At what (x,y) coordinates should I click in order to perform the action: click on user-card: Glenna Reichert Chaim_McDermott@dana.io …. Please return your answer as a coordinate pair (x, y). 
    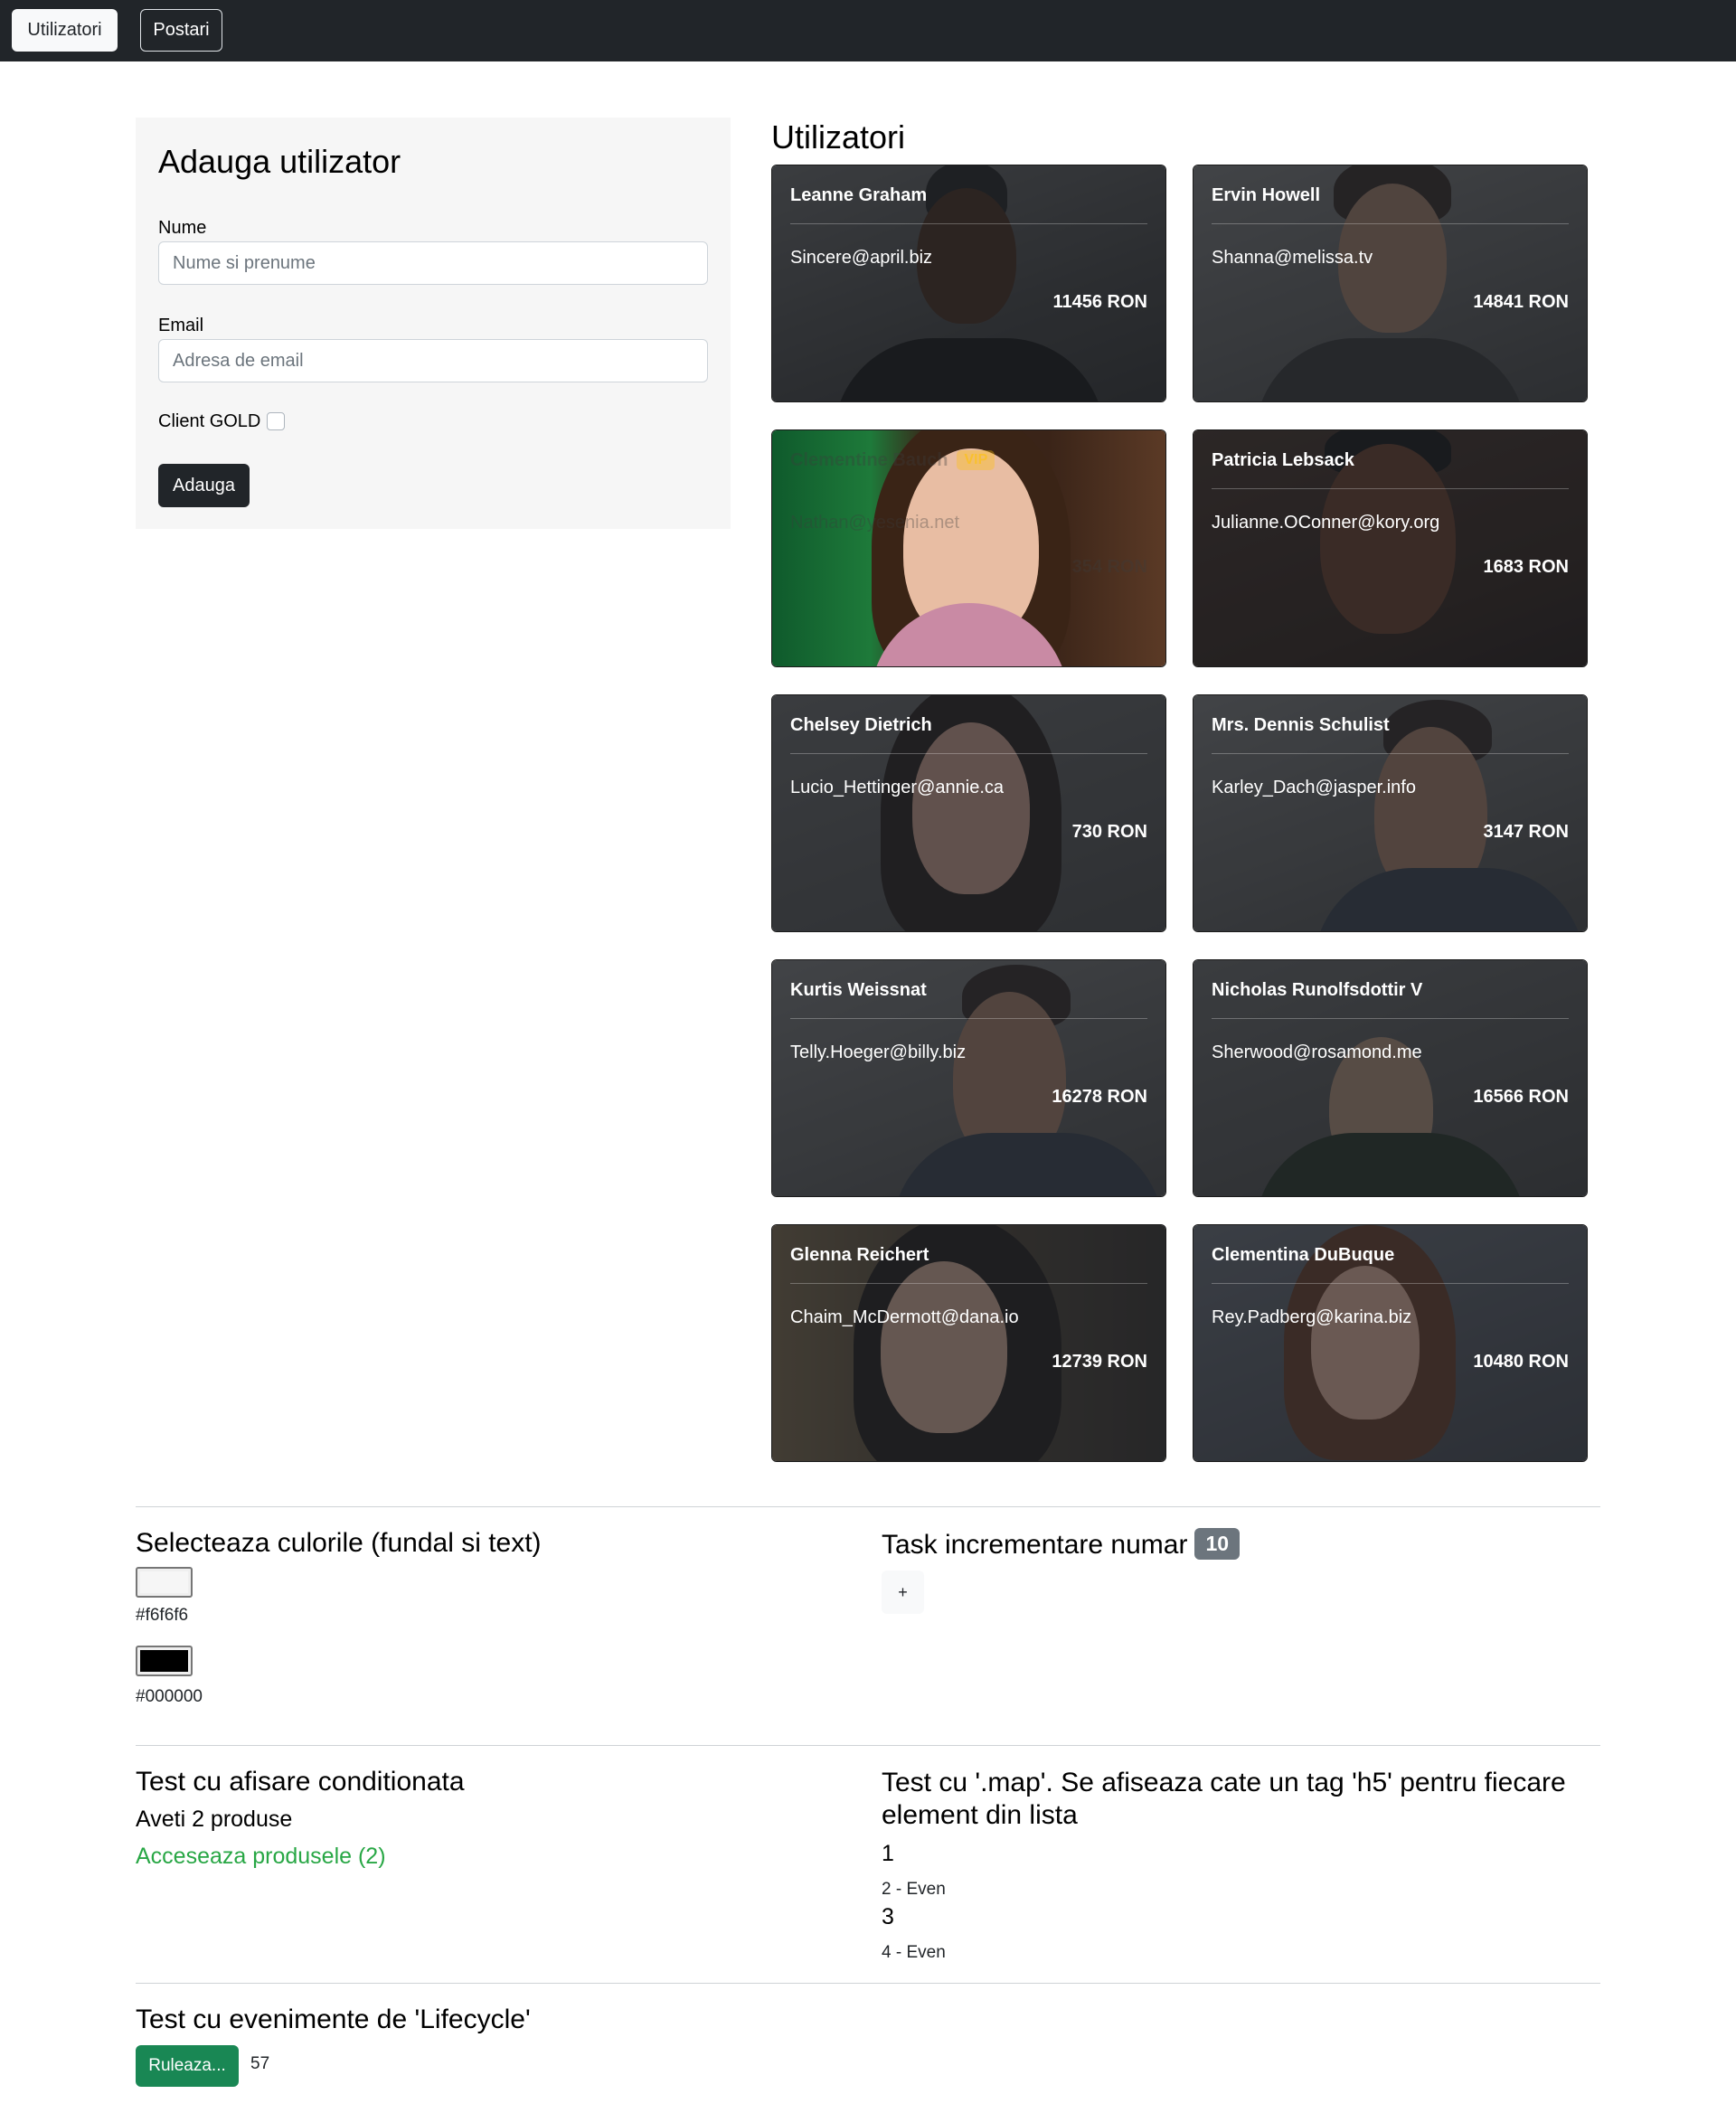
    Looking at the image, I should click on (968, 1343).